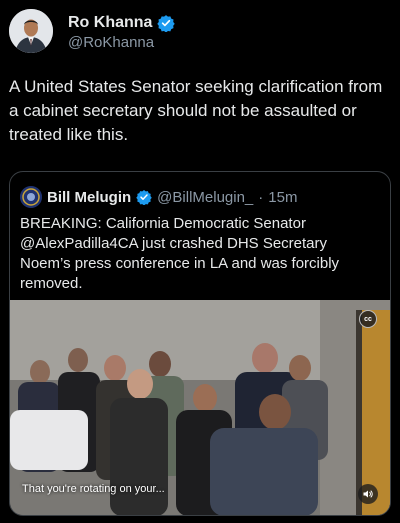 The height and width of the screenshot is (523, 400). I want to click on author-display-name: Ro Khanna, so click(110, 23).